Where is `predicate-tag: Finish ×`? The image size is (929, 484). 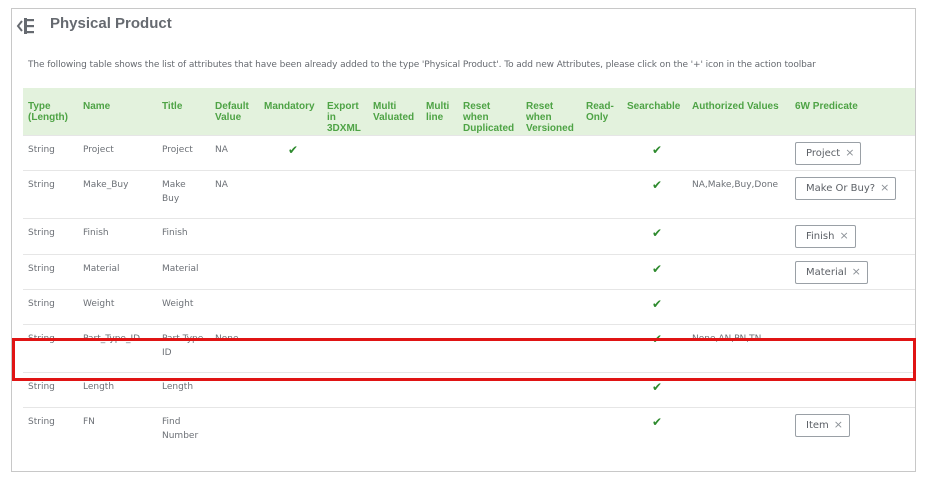 predicate-tag: Finish × is located at coordinates (825, 236).